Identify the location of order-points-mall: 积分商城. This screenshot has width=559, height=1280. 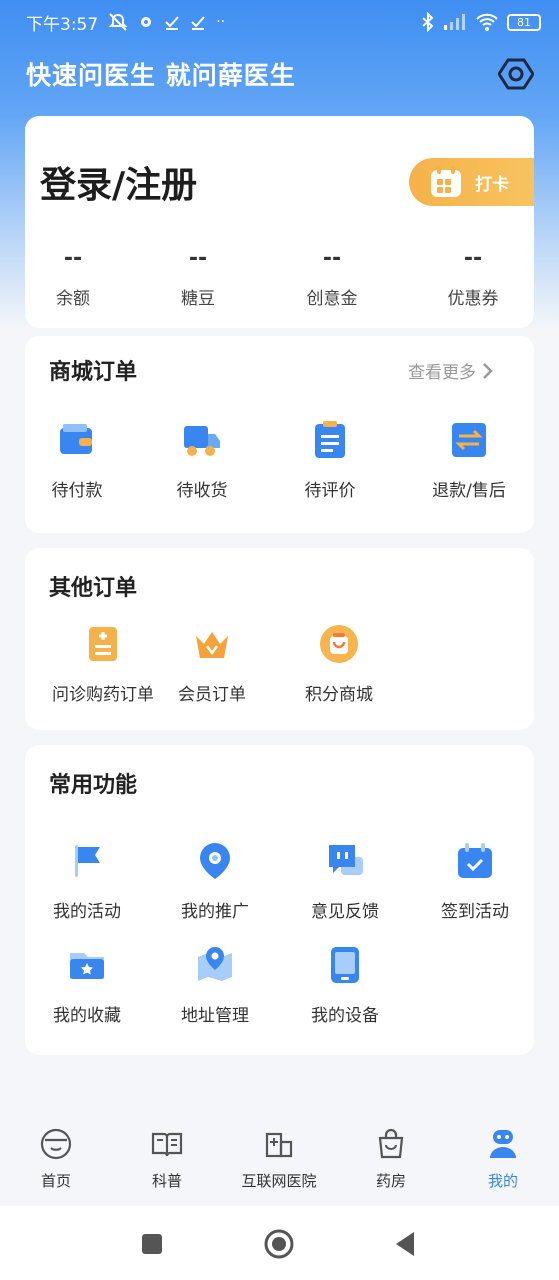
(339, 664).